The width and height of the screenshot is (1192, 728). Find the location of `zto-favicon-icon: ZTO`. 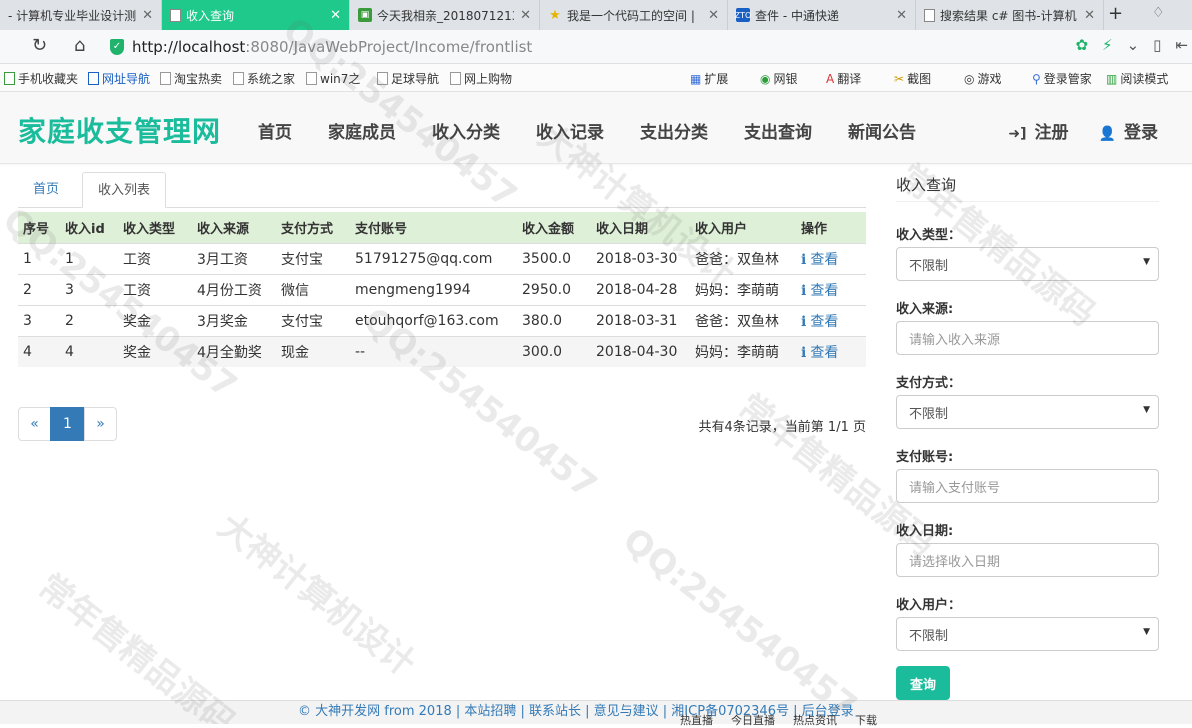

zto-favicon-icon: ZTO is located at coordinates (743, 15).